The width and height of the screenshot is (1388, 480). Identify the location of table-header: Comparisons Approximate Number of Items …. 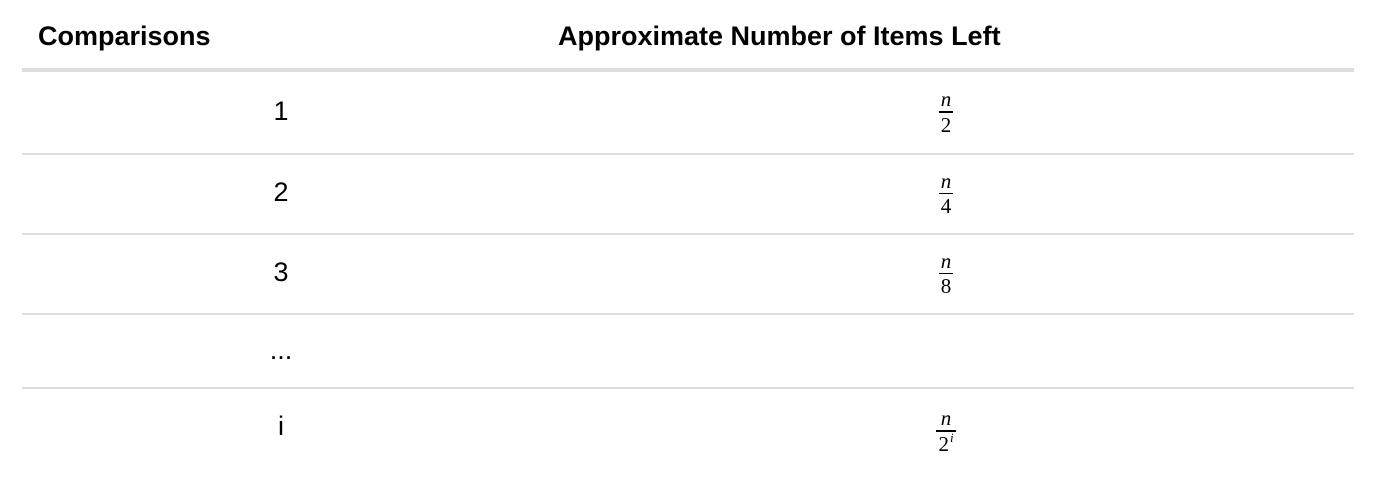
(688, 36).